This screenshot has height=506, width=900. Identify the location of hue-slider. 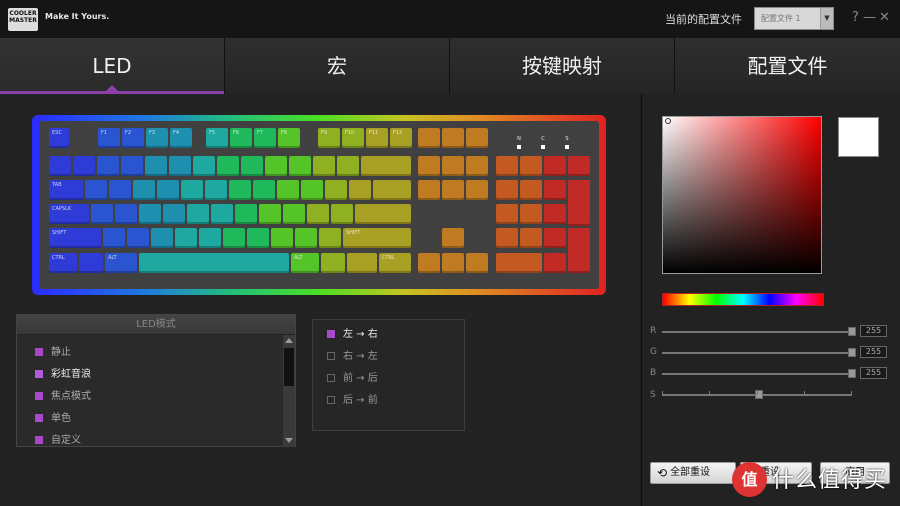
(743, 299).